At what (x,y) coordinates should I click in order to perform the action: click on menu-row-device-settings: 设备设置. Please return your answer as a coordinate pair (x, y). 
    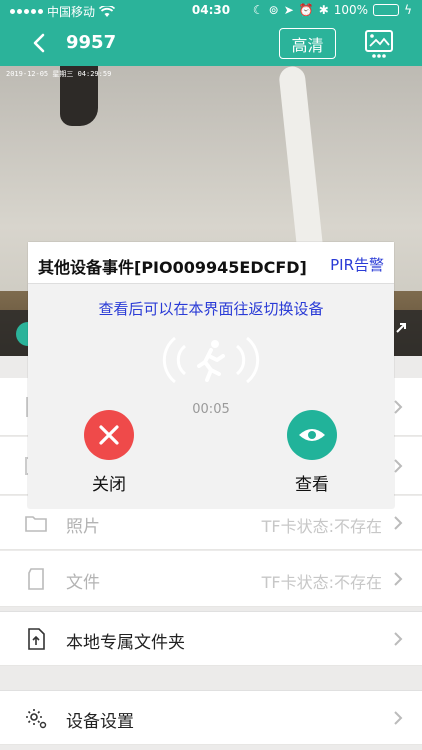
    Looking at the image, I should click on (211, 717).